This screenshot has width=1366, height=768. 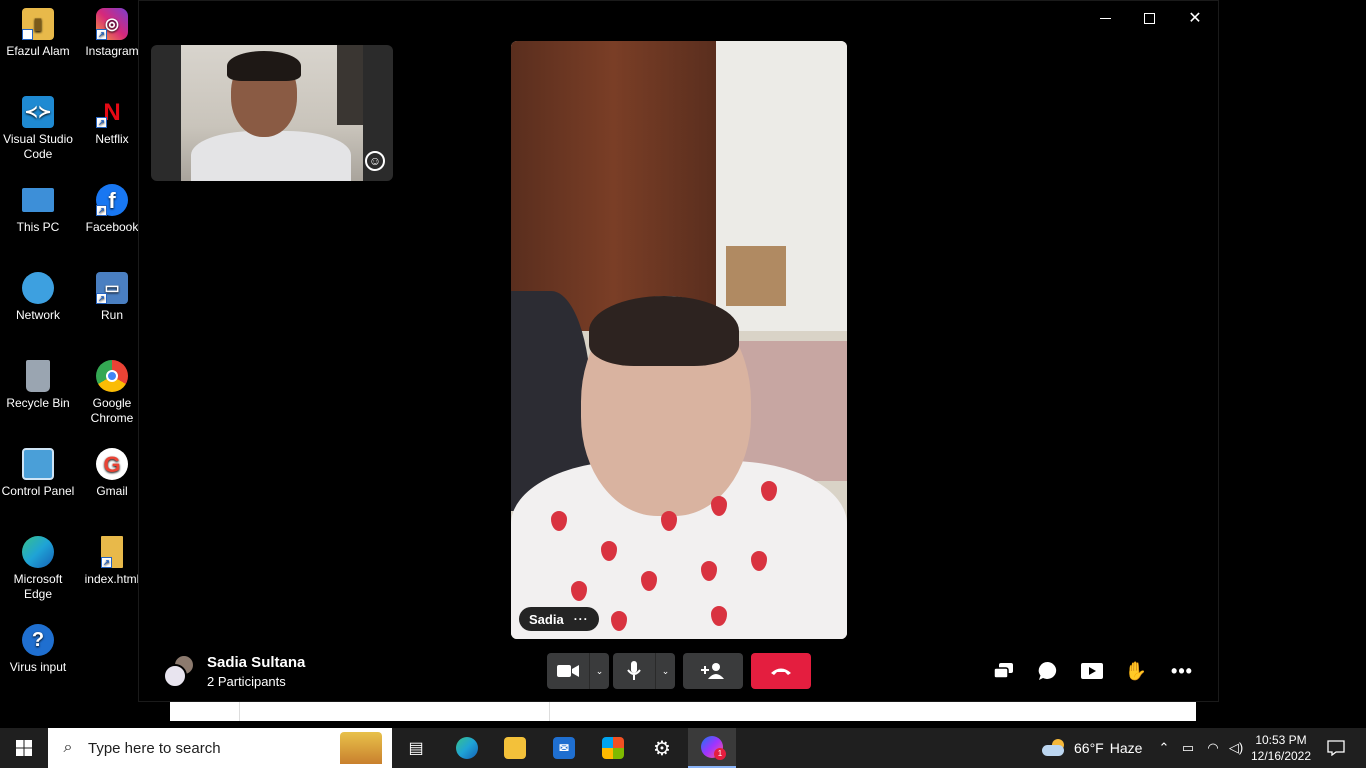 I want to click on taskbar-edge, so click(x=467, y=748).